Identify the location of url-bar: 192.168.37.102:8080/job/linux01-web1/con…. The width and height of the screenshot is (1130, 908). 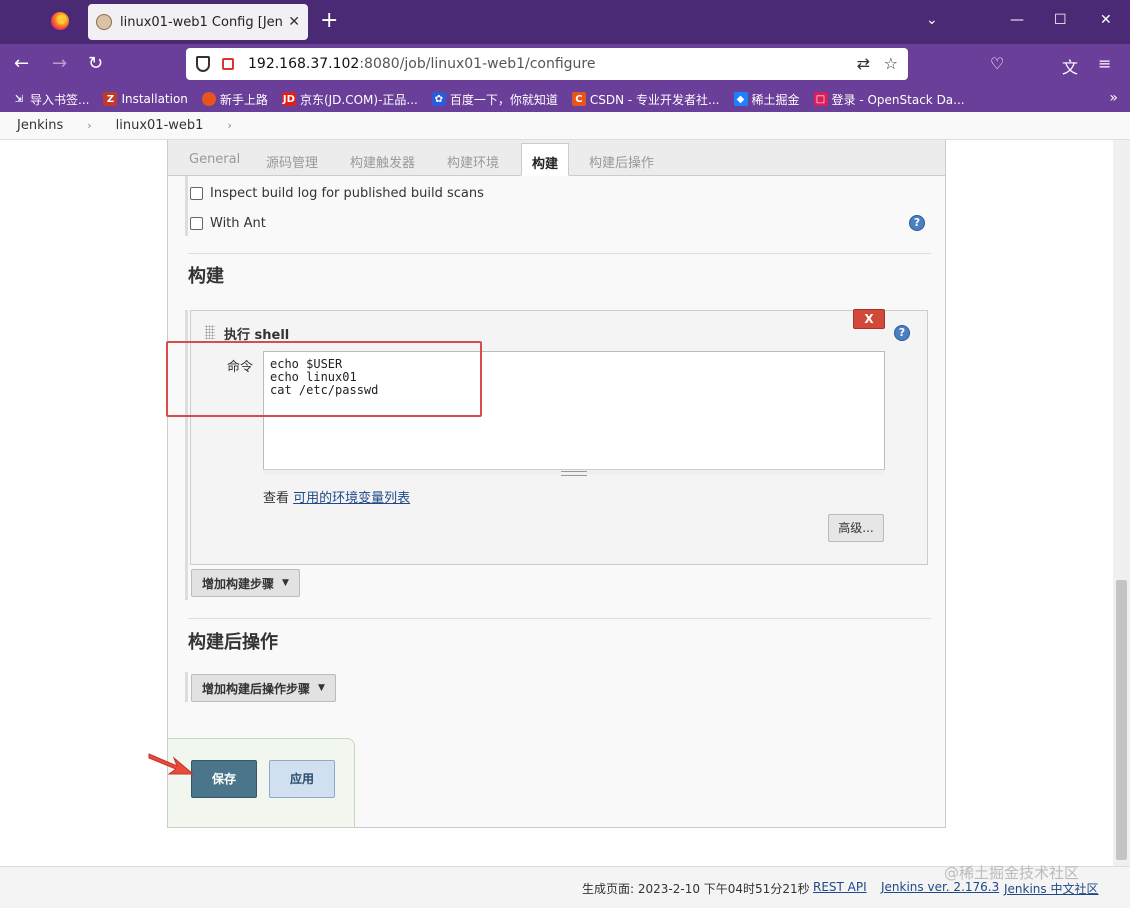
(547, 64).